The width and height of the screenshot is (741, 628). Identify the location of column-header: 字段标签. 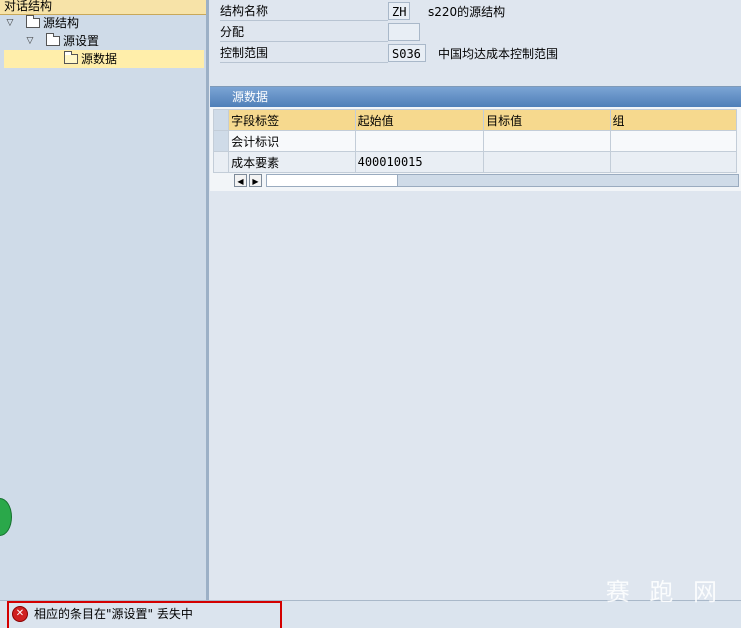
(292, 120).